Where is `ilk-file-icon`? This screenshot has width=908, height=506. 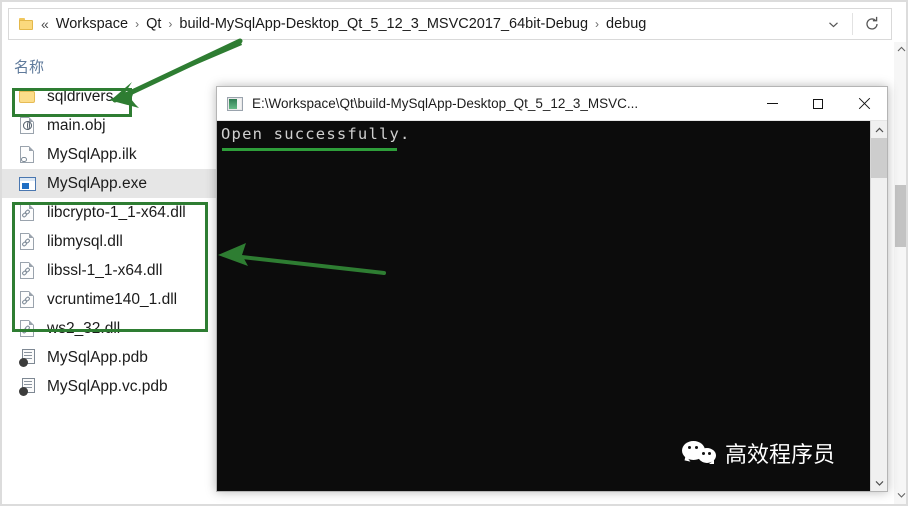
ilk-file-icon is located at coordinates (27, 154).